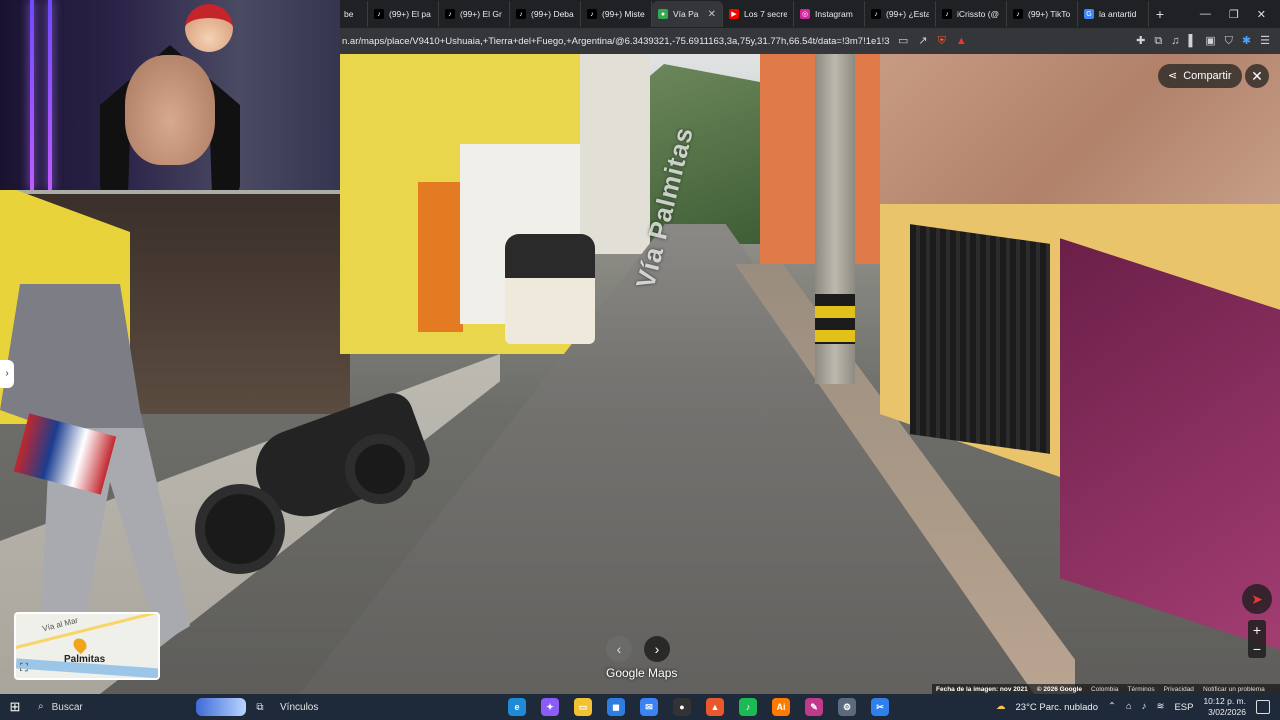 The width and height of the screenshot is (1280, 720). I want to click on orange-door, so click(440, 257).